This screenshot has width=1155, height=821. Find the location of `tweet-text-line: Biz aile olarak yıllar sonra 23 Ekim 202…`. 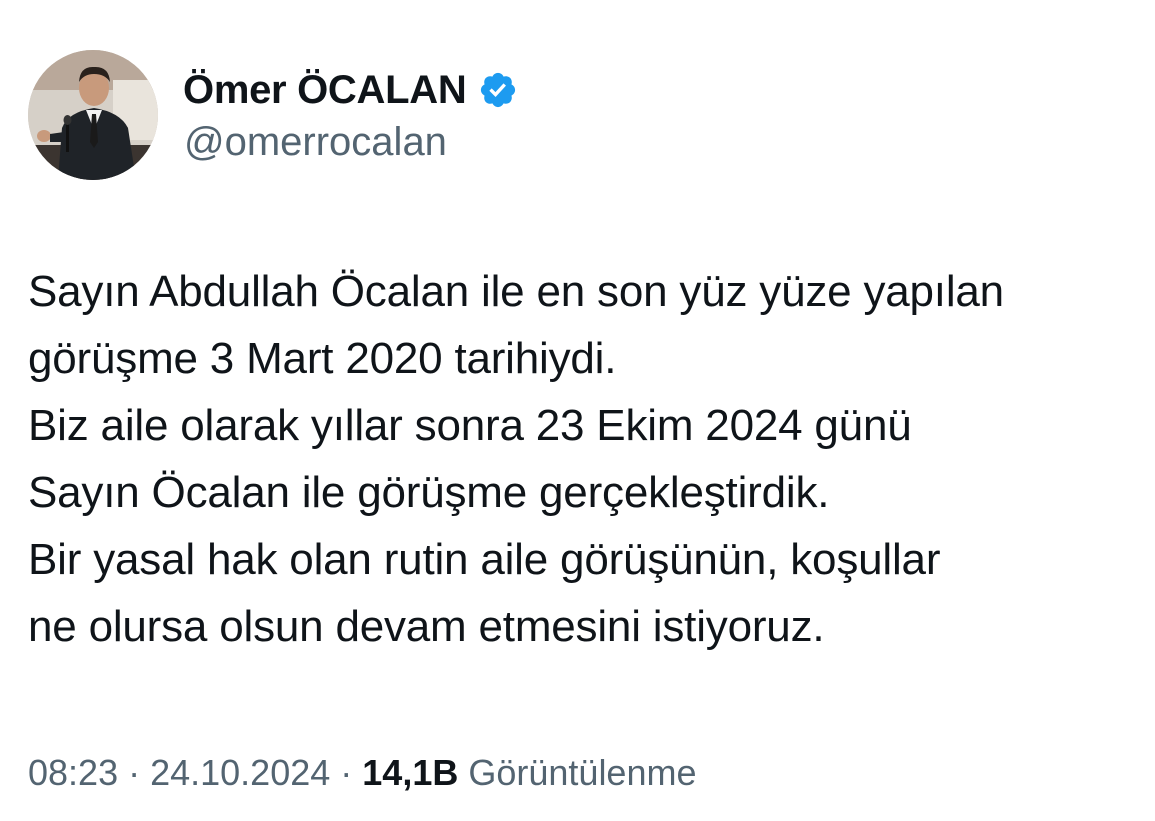

tweet-text-line: Biz aile olarak yıllar sonra 23 Ekim 202… is located at coordinates (470, 425).